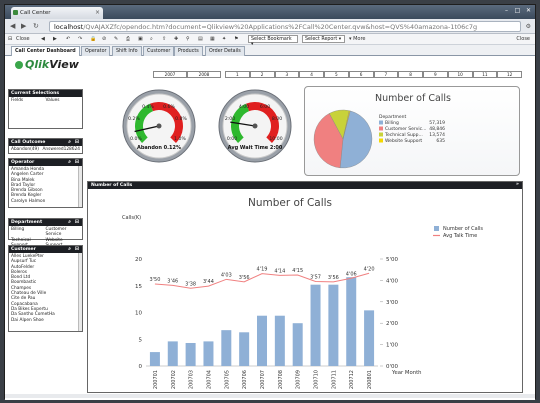 Image resolution: width=540 pixels, height=403 pixels. What do you see at coordinates (20, 149) in the screenshot?
I see `abandon-label: Abandon` at bounding box center [20, 149].